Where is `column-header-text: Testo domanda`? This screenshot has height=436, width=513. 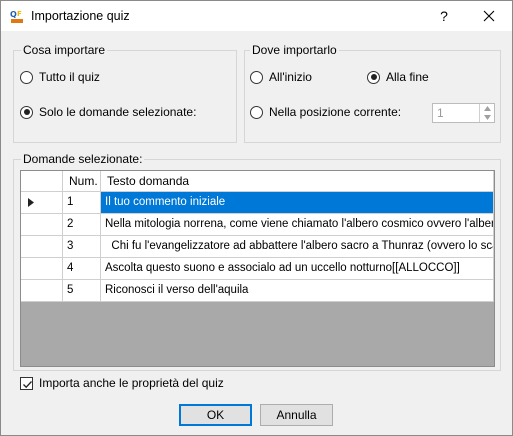
column-header-text: Testo domanda is located at coordinates (297, 181).